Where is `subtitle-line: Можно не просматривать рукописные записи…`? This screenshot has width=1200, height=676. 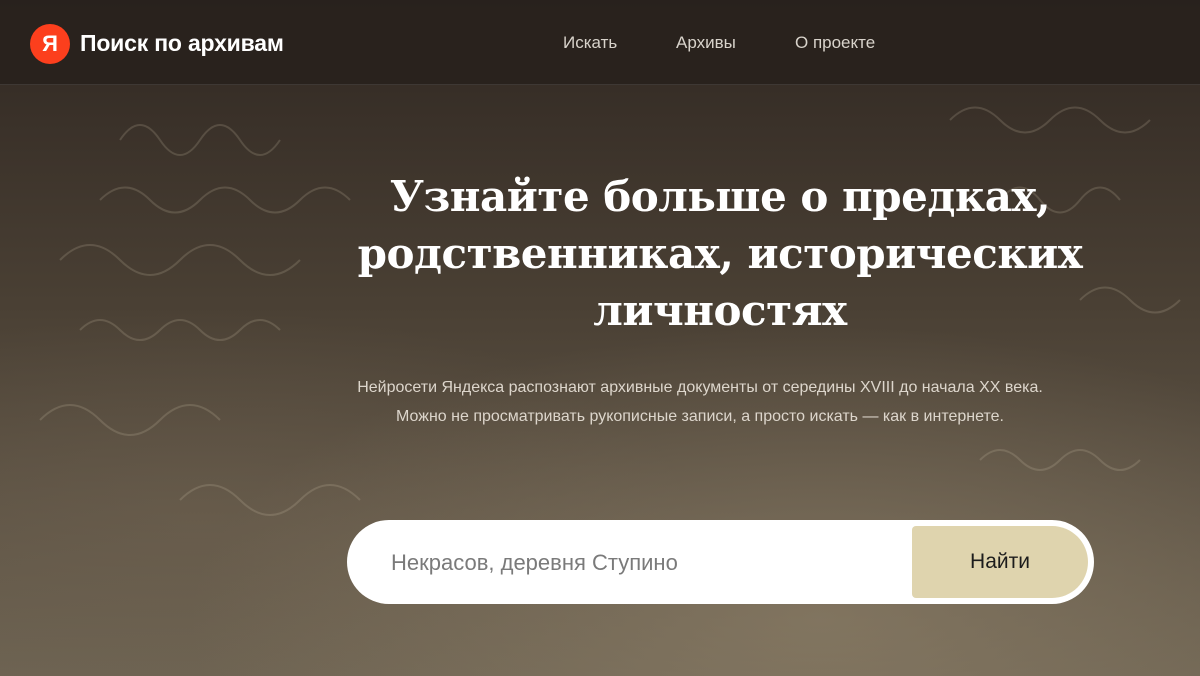 subtitle-line: Можно не просматривать рукописные записи… is located at coordinates (700, 416).